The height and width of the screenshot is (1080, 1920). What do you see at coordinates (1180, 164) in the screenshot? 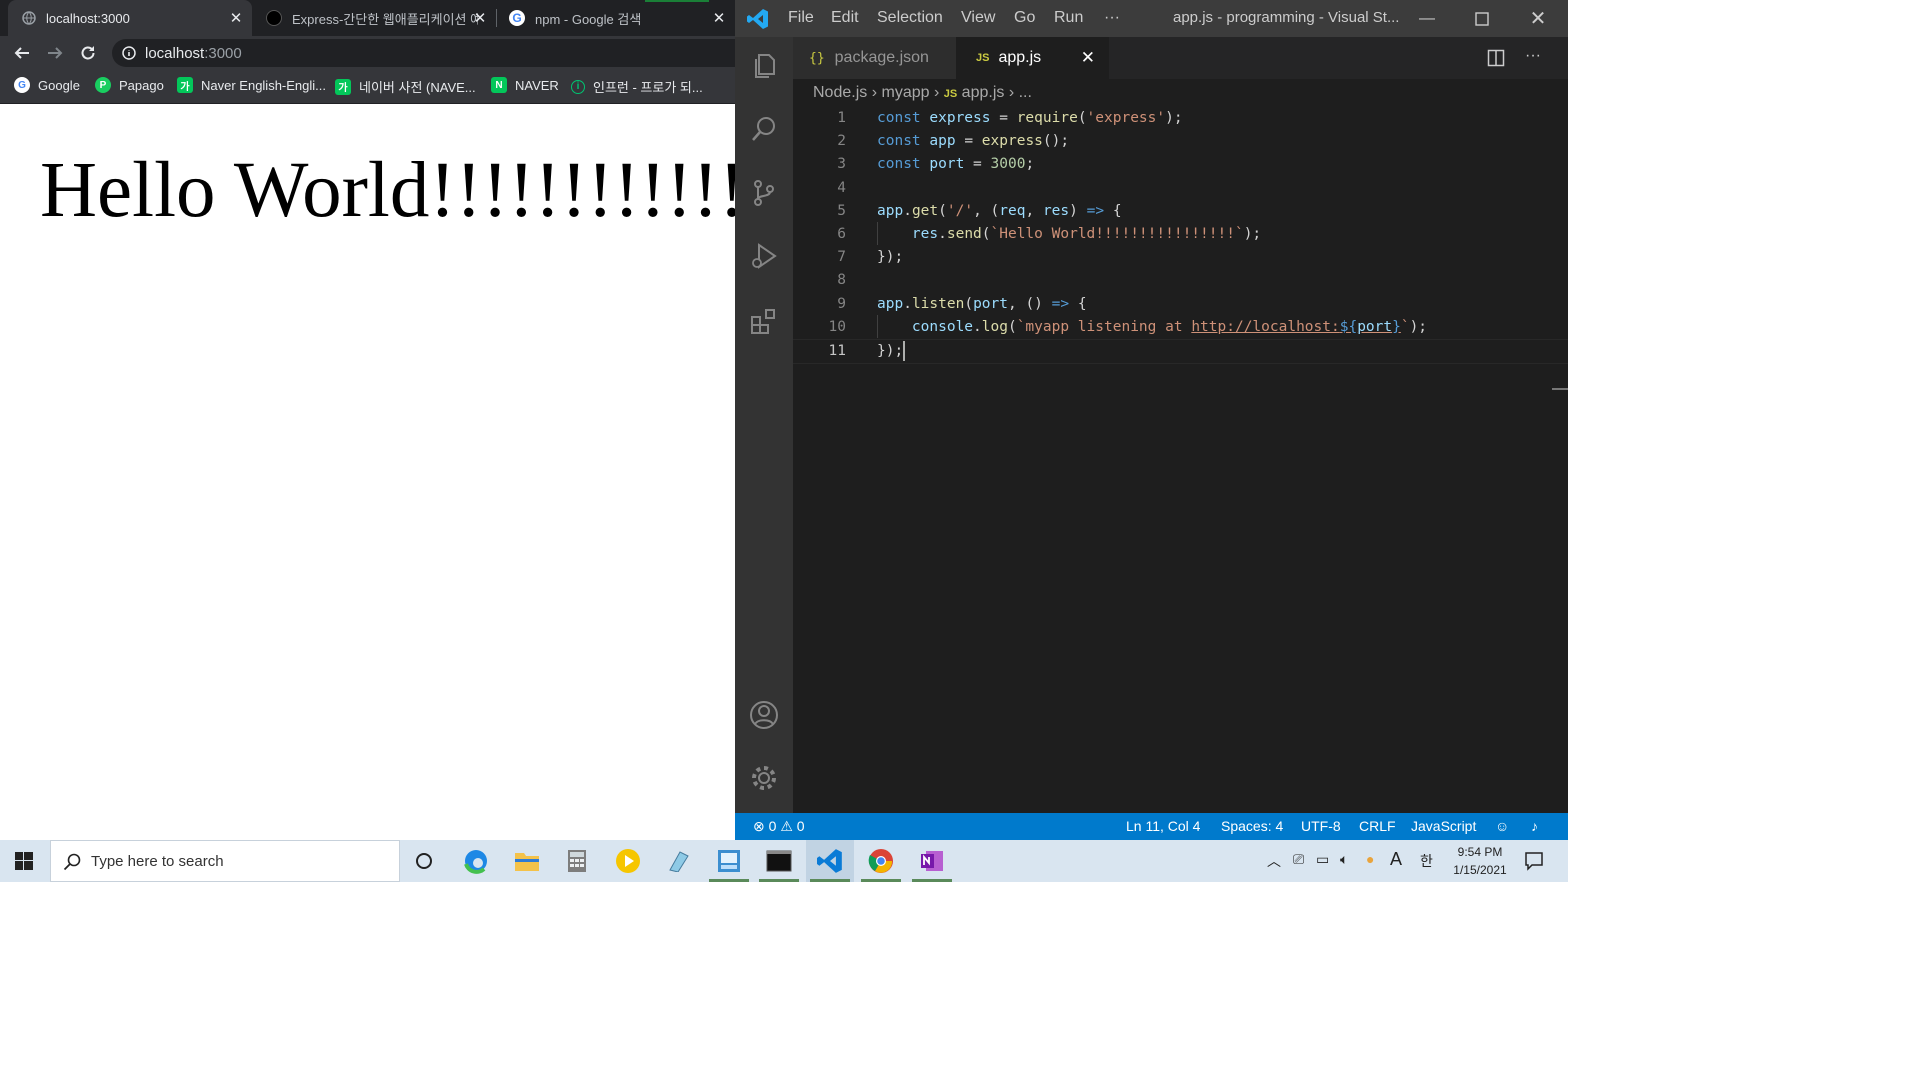
I see `code-line: 3 const port = 3000;` at bounding box center [1180, 164].